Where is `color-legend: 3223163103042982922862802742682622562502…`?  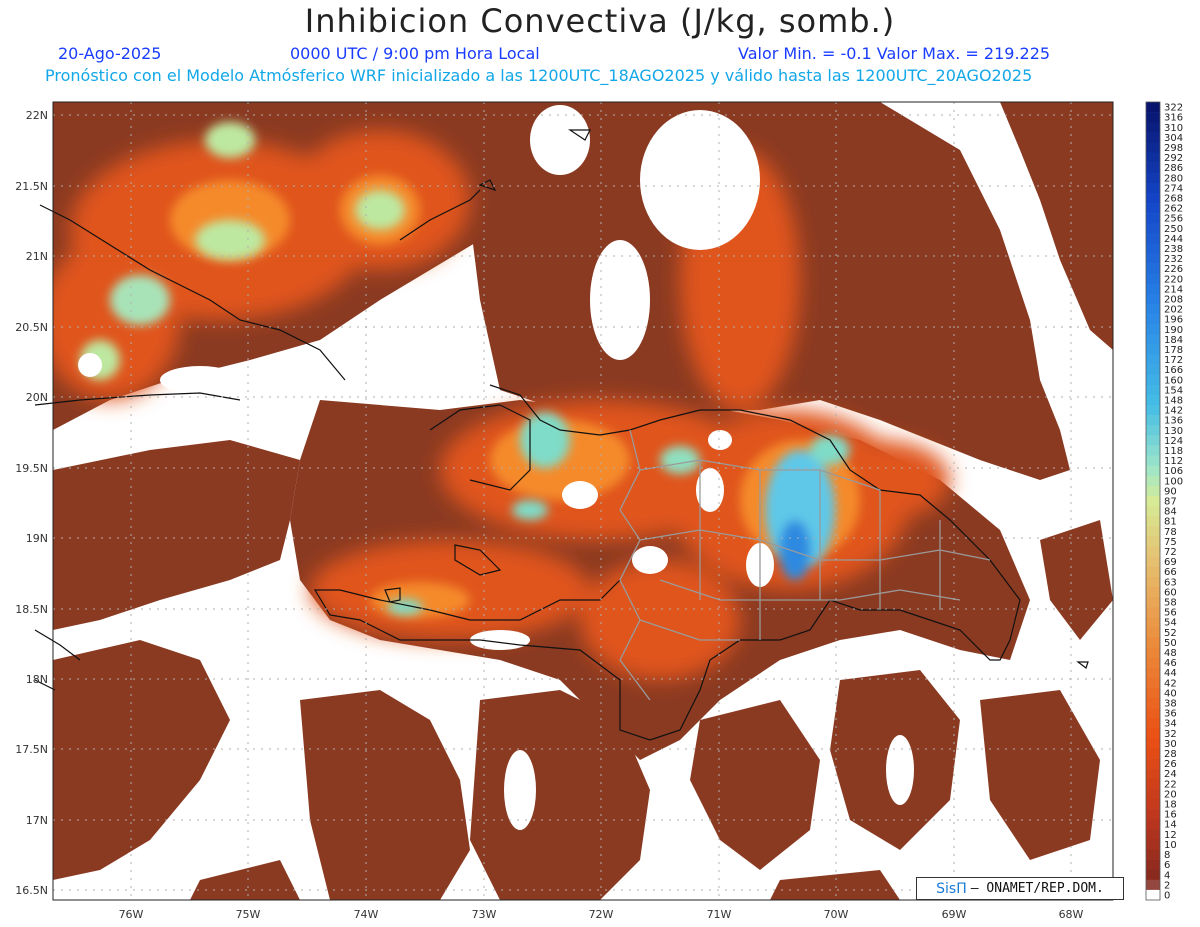 color-legend: 3223163103042982922862802742682622562502… is located at coordinates (1164, 501).